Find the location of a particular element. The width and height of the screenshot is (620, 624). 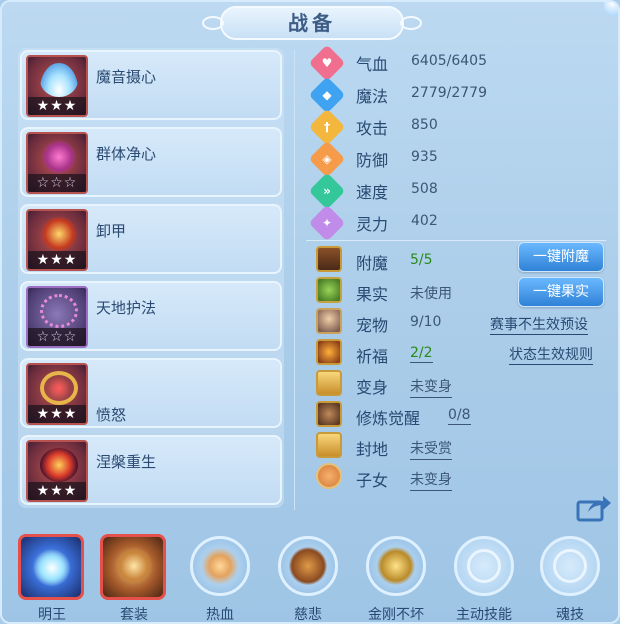

fruit-icon is located at coordinates (329, 290).